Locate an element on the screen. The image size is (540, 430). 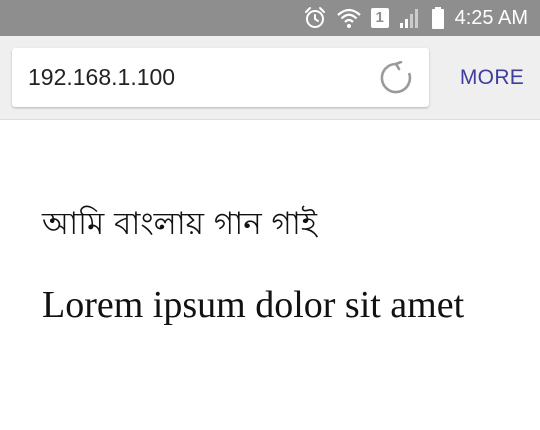
status-time: 4:25 AM is located at coordinates (491, 17).